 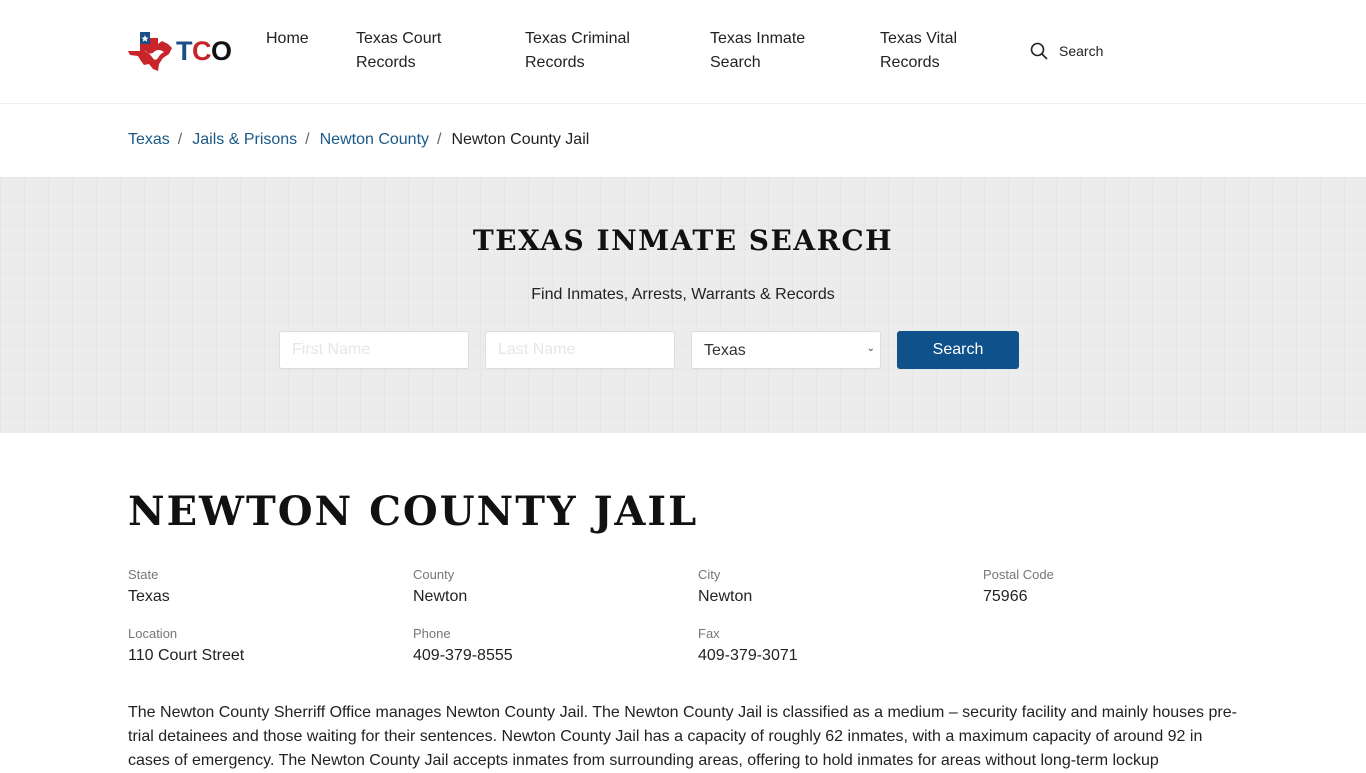 I want to click on header-search-button: Search, so click(x=1066, y=51).